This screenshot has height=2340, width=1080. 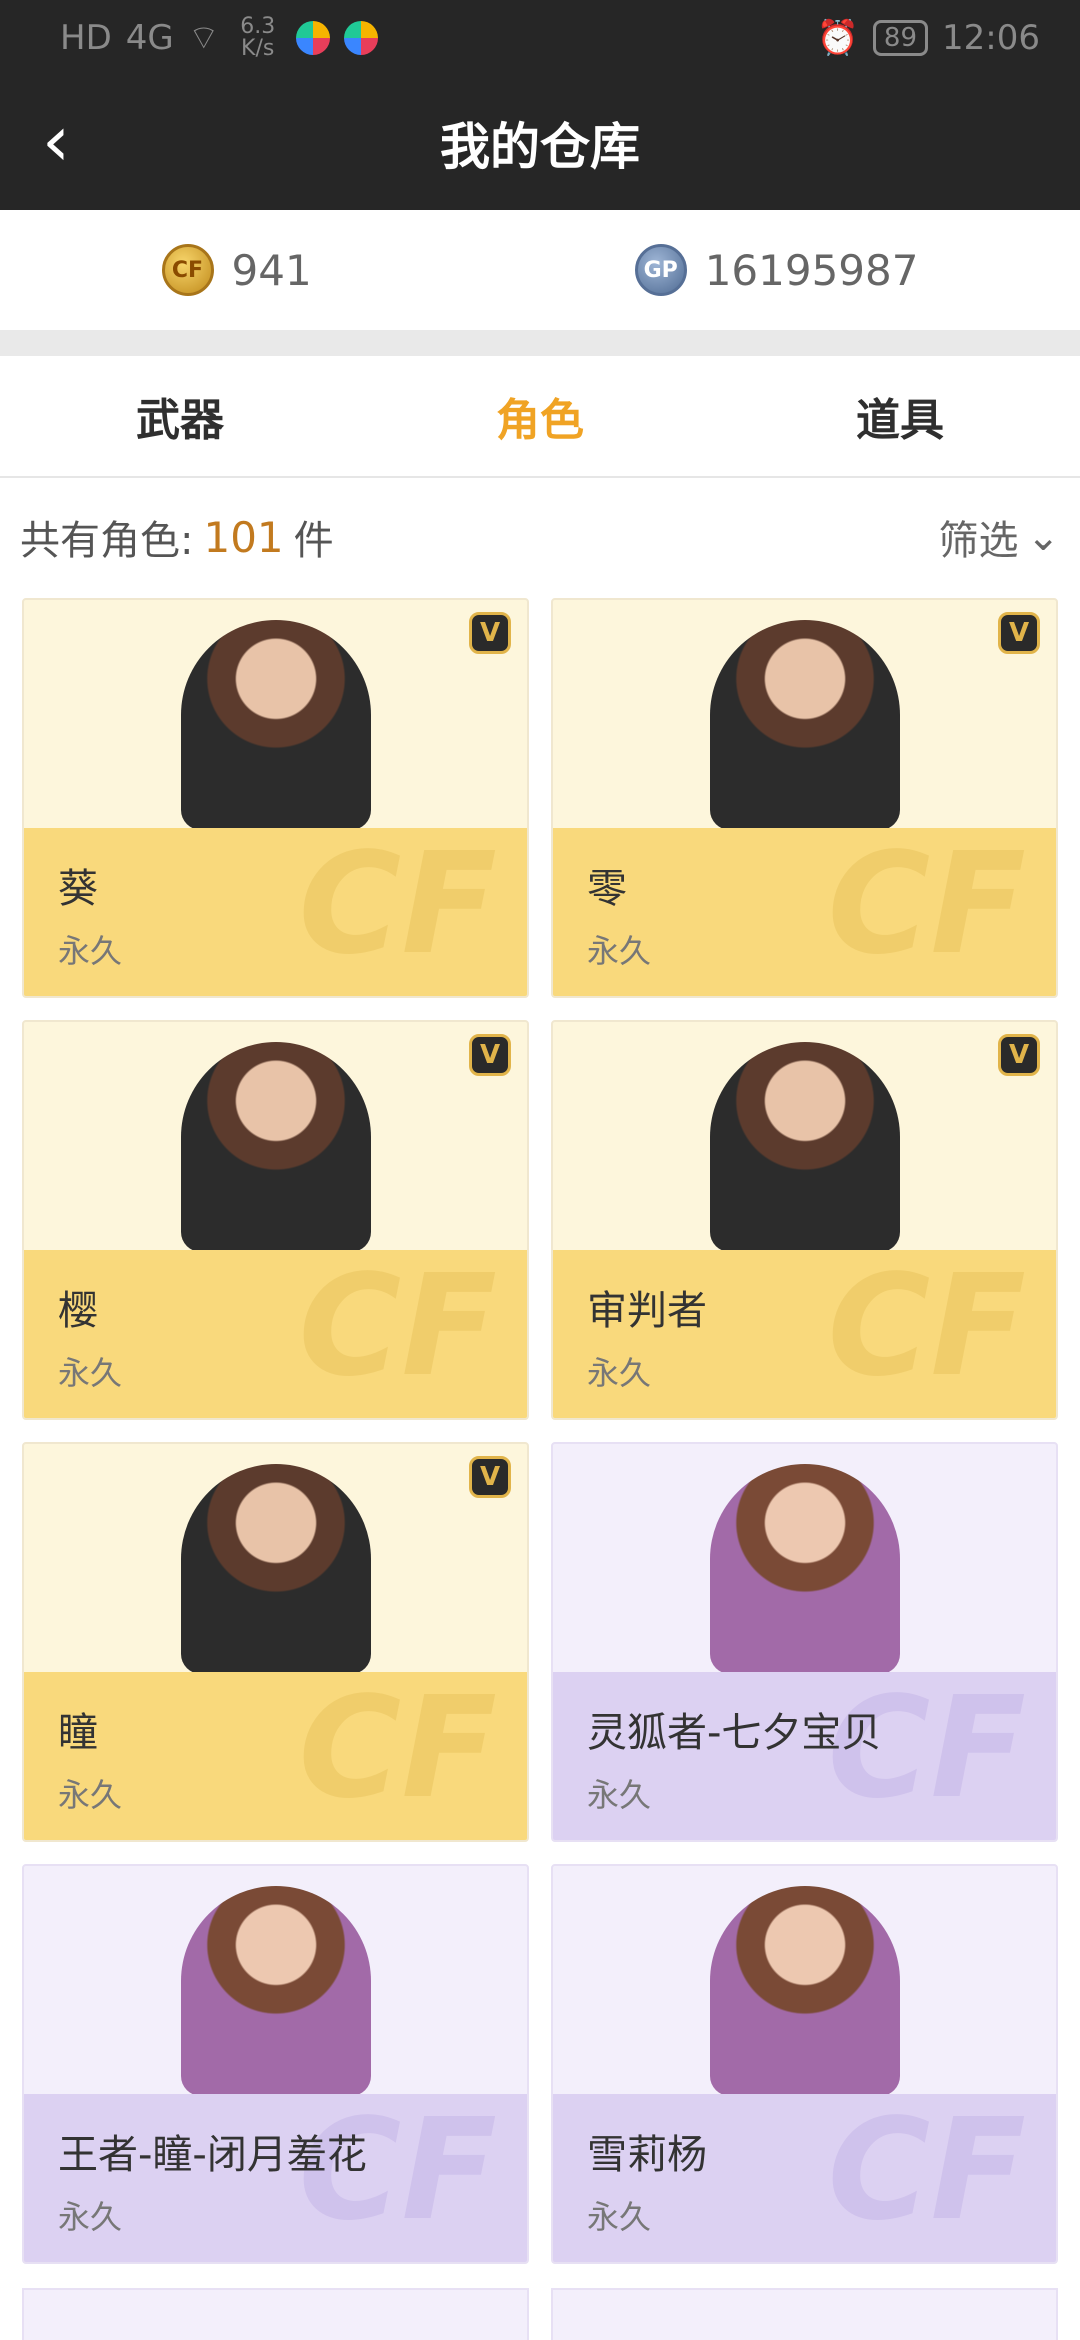 I want to click on card-info: CF 灵狐者-七夕宝贝 永久, so click(x=804, y=1753).